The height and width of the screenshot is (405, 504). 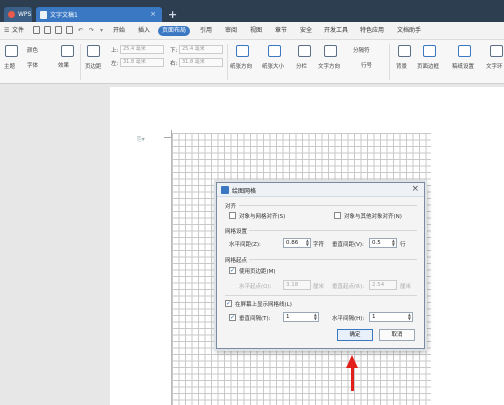 I want to click on margins-button: 页边距, so click(x=93, y=66).